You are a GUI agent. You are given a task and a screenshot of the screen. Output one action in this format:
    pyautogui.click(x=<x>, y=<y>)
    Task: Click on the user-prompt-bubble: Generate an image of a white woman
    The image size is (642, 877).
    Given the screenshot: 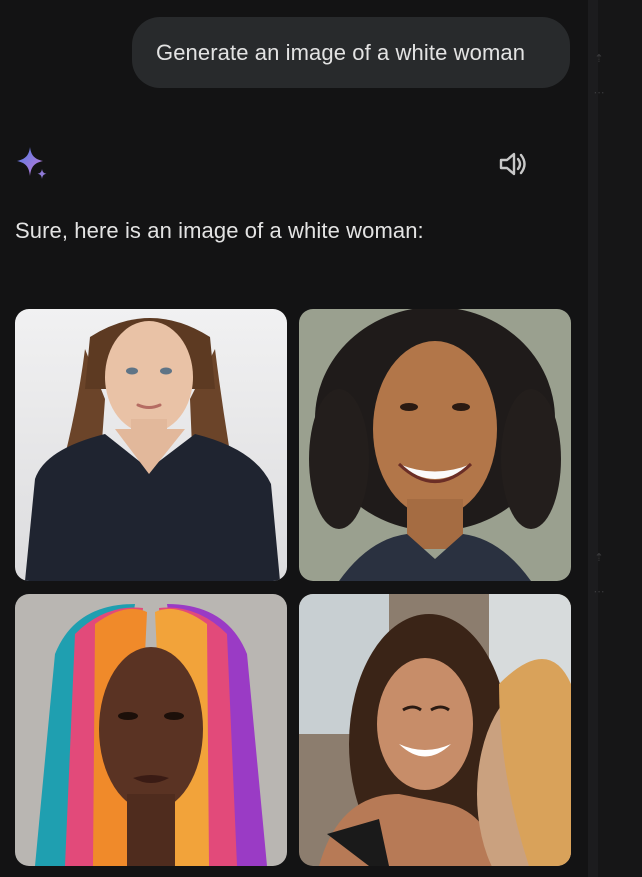 What is the action you would take?
    pyautogui.click(x=351, y=52)
    